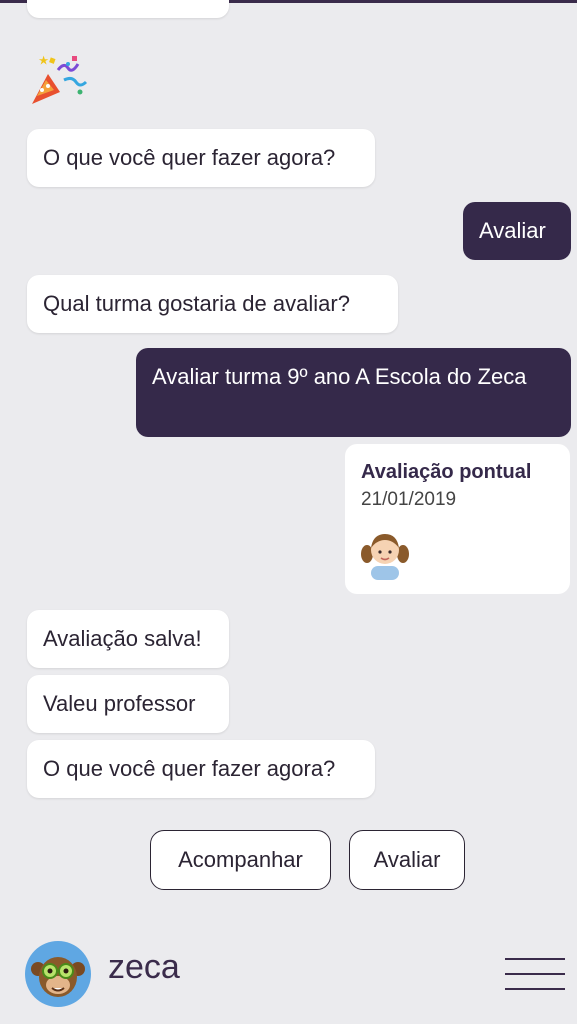  I want to click on bot-message-text: Avaliação salva!, so click(122, 638).